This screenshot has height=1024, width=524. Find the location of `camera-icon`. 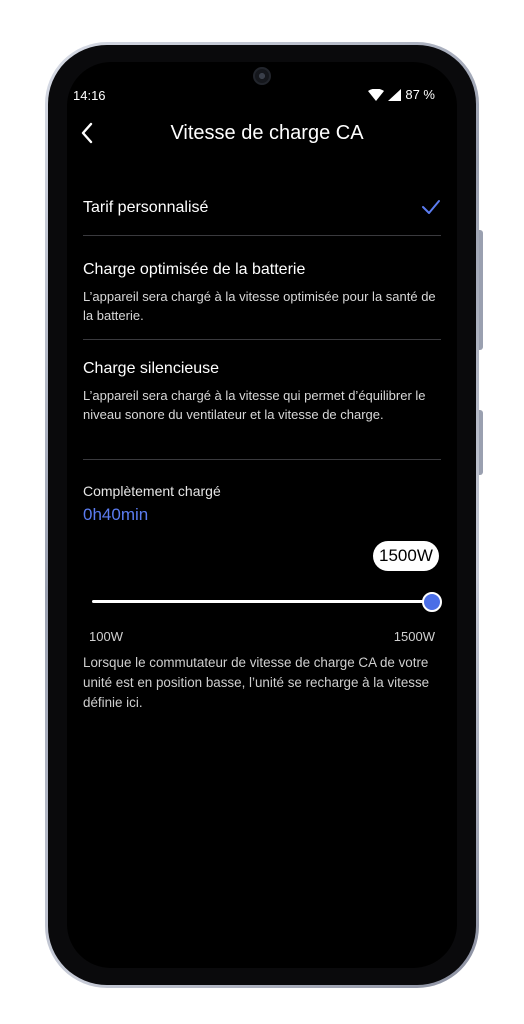

camera-icon is located at coordinates (262, 76).